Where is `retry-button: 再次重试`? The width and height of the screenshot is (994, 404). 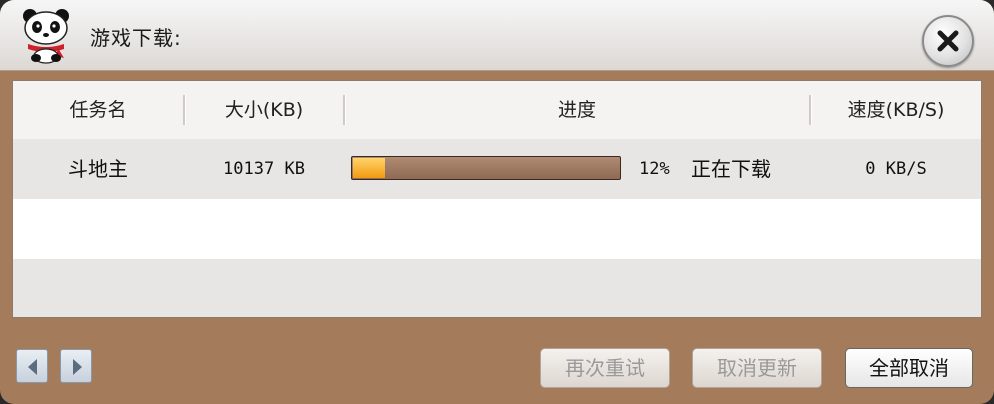 retry-button: 再次重试 is located at coordinates (605, 368).